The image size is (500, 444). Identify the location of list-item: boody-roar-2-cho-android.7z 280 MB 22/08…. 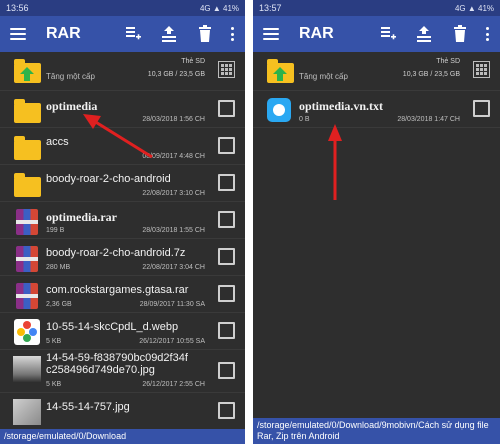
(122, 257).